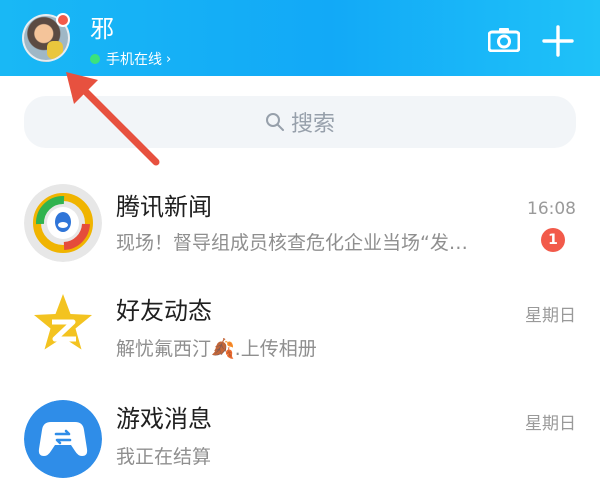  I want to click on plus-icon, so click(558, 41).